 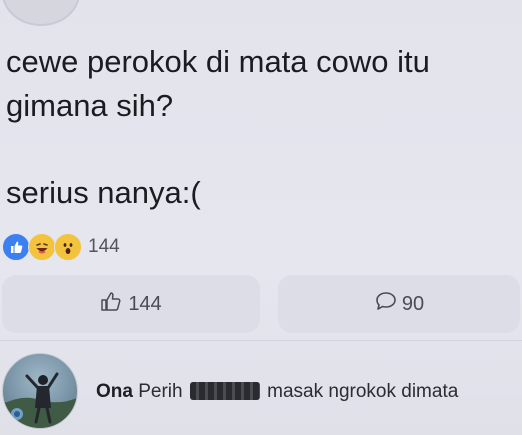 What do you see at coordinates (261, 340) in the screenshot?
I see `section-divider` at bounding box center [261, 340].